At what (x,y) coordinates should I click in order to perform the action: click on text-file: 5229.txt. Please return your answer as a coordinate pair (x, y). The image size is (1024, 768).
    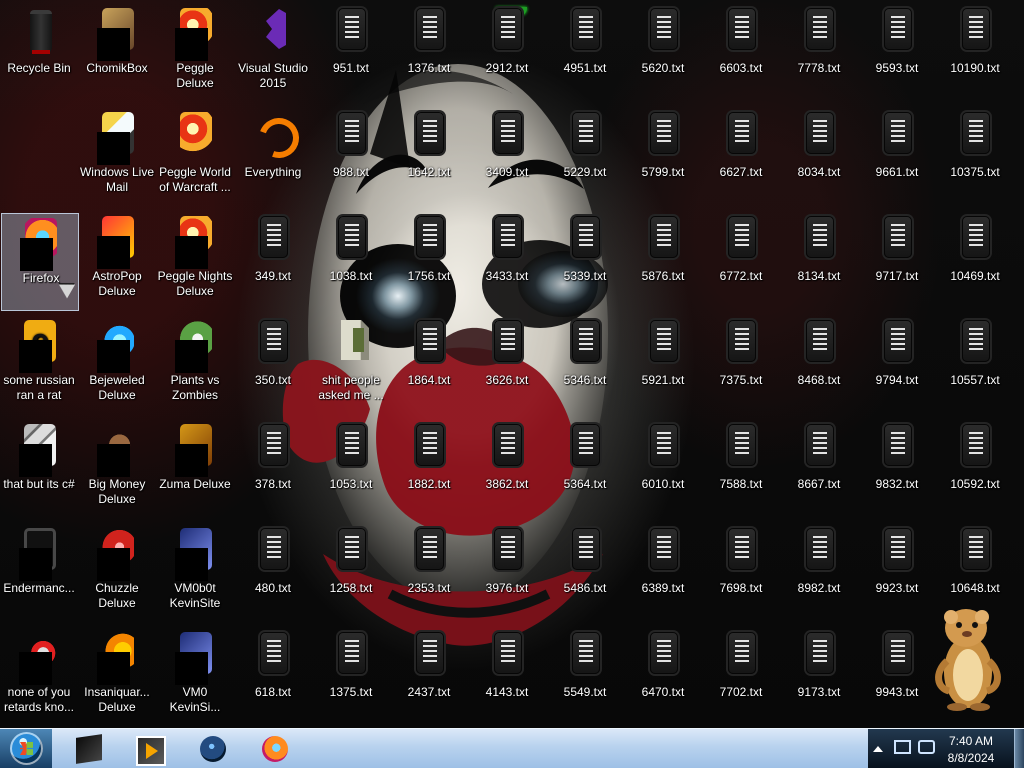
    Looking at the image, I should click on (585, 157).